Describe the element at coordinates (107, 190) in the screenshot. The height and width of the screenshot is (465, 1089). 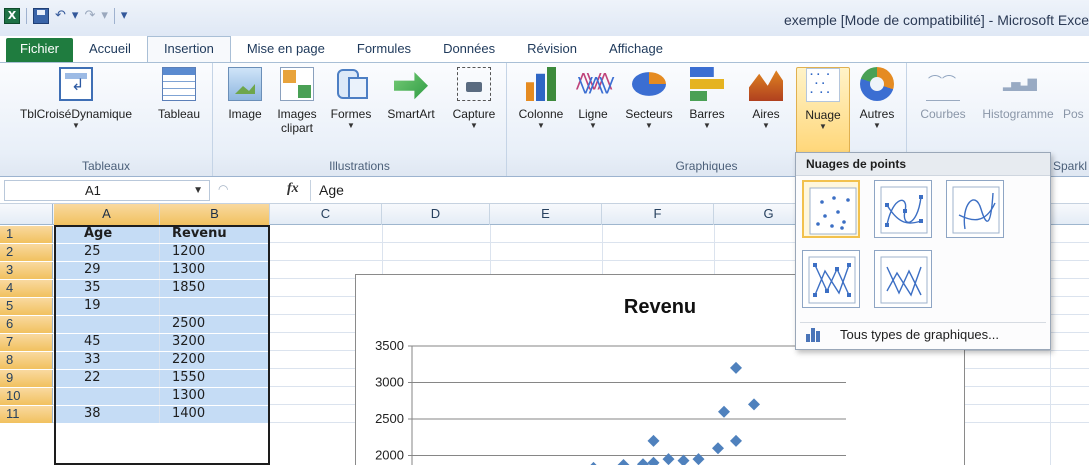
I see `name-box: A1 ▼` at that location.